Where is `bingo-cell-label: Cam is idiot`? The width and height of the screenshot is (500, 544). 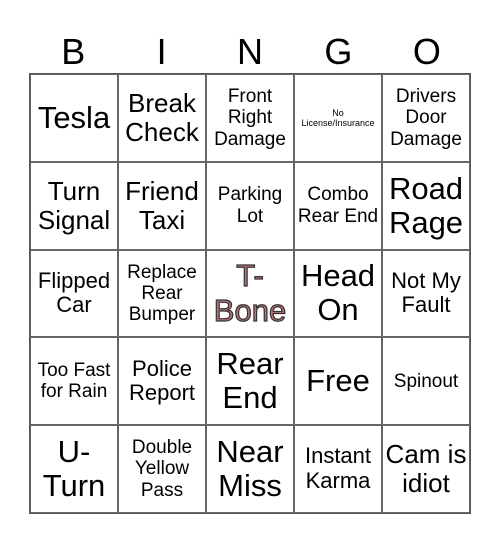 bingo-cell-label: Cam is idiot is located at coordinates (426, 468).